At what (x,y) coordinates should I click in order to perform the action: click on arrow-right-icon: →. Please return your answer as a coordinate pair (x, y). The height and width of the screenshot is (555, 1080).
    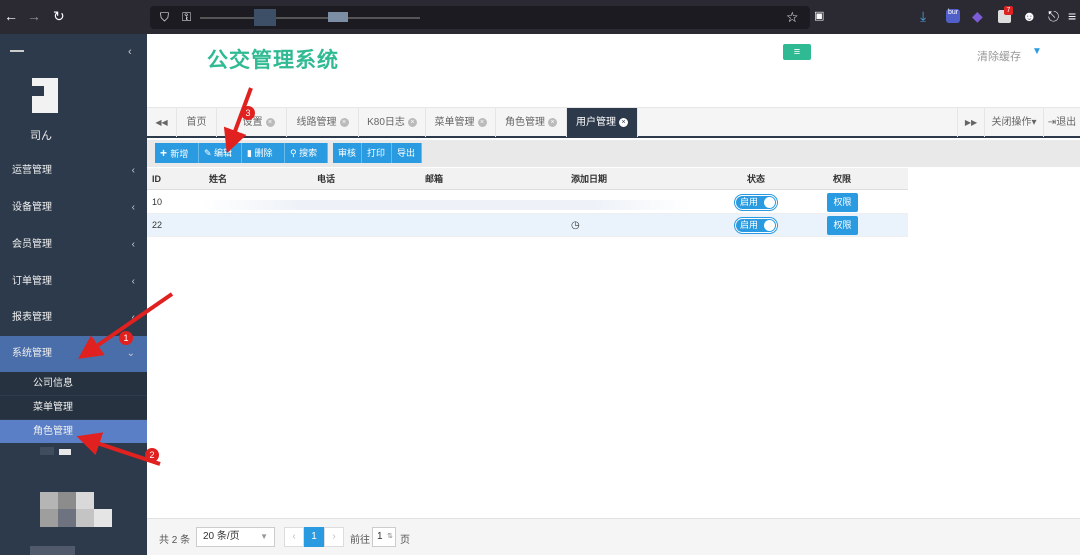
    Looking at the image, I should click on (34, 16).